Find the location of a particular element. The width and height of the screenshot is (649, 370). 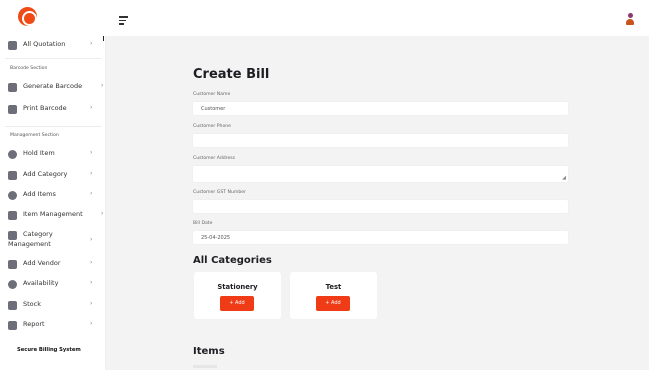

bill-date-input: 25-04-2025 is located at coordinates (380, 237).